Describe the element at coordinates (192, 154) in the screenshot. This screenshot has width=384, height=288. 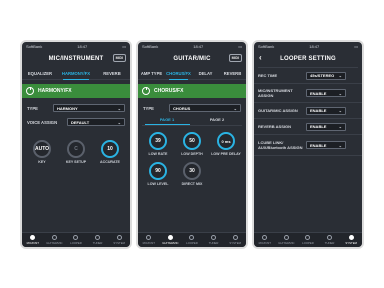
I see `knob-label: LOW DEPTH` at that location.